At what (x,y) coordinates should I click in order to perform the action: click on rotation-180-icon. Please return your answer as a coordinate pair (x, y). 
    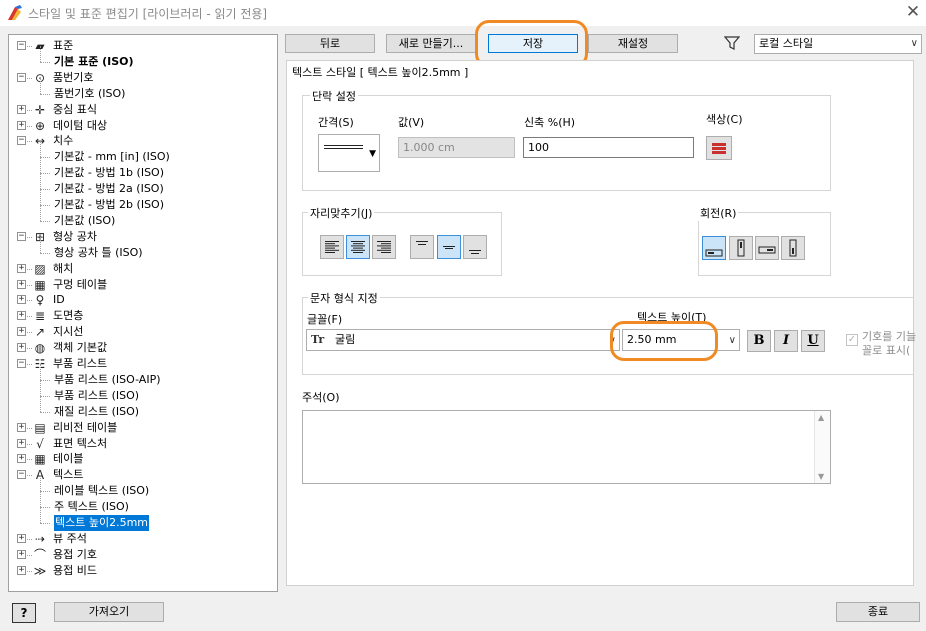
    Looking at the image, I should click on (767, 250).